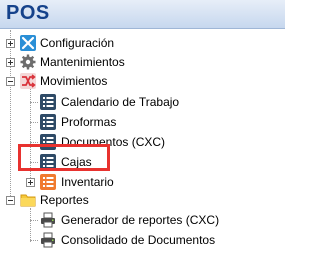 The height and width of the screenshot is (266, 320). I want to click on tree-item-reportes: Reportes, so click(142, 200).